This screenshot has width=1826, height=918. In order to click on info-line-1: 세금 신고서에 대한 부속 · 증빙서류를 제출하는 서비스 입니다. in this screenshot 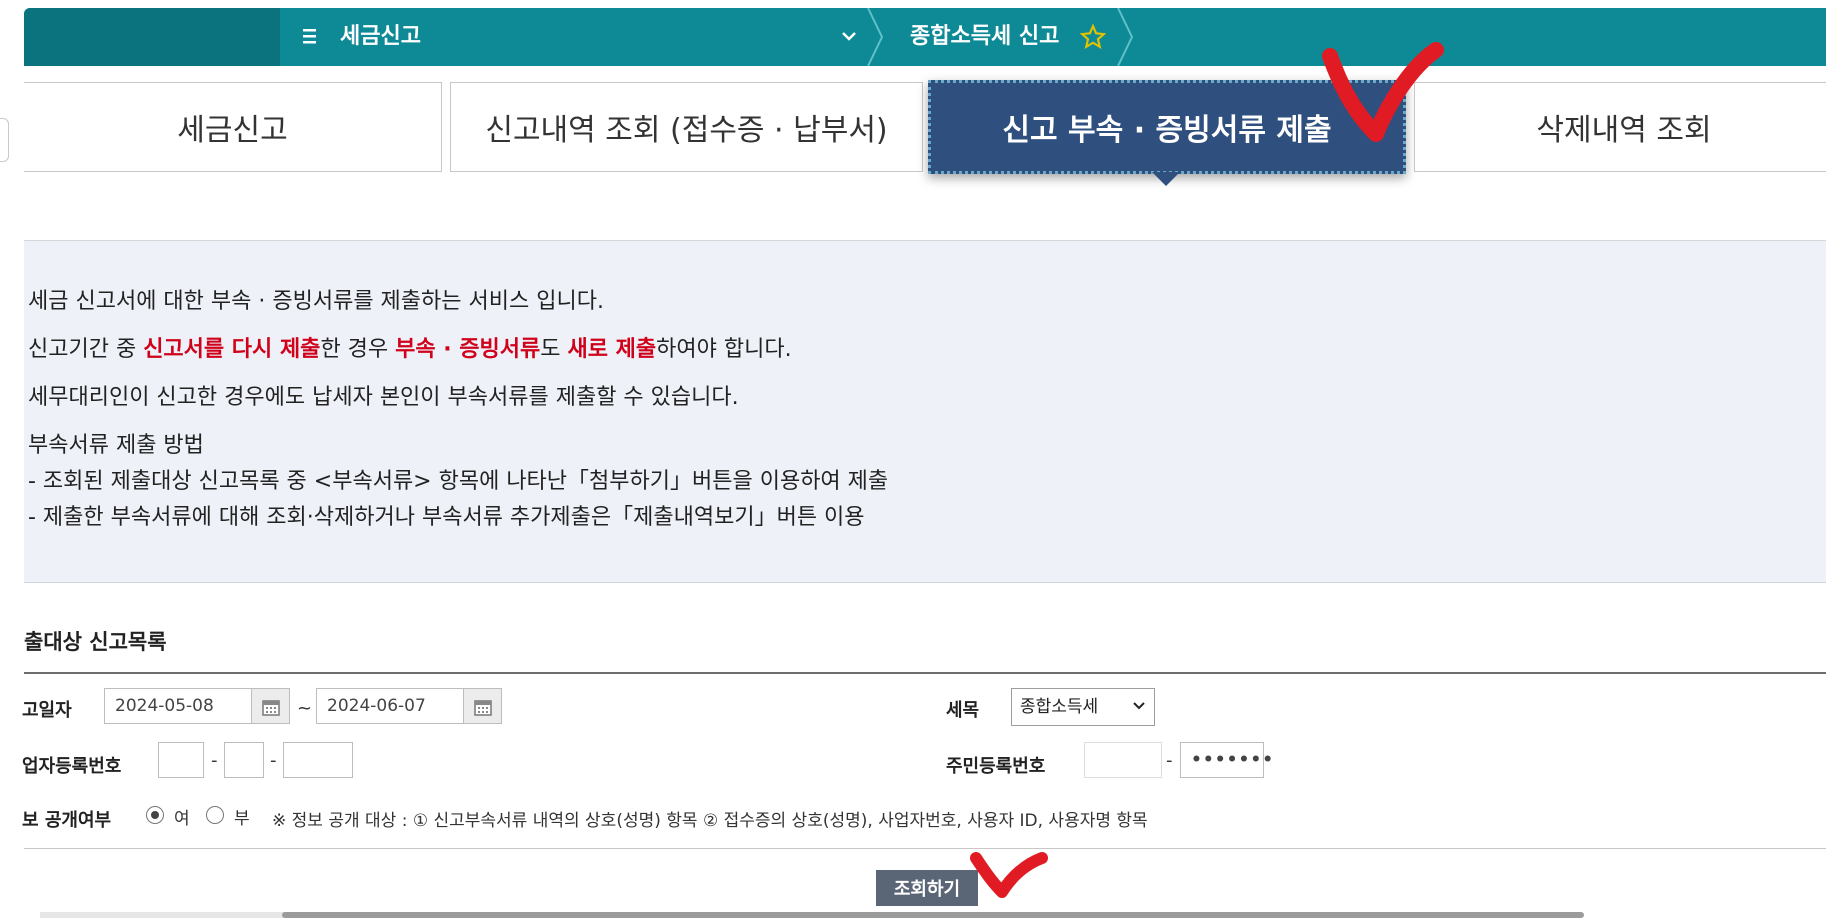, I will do `click(316, 301)`.